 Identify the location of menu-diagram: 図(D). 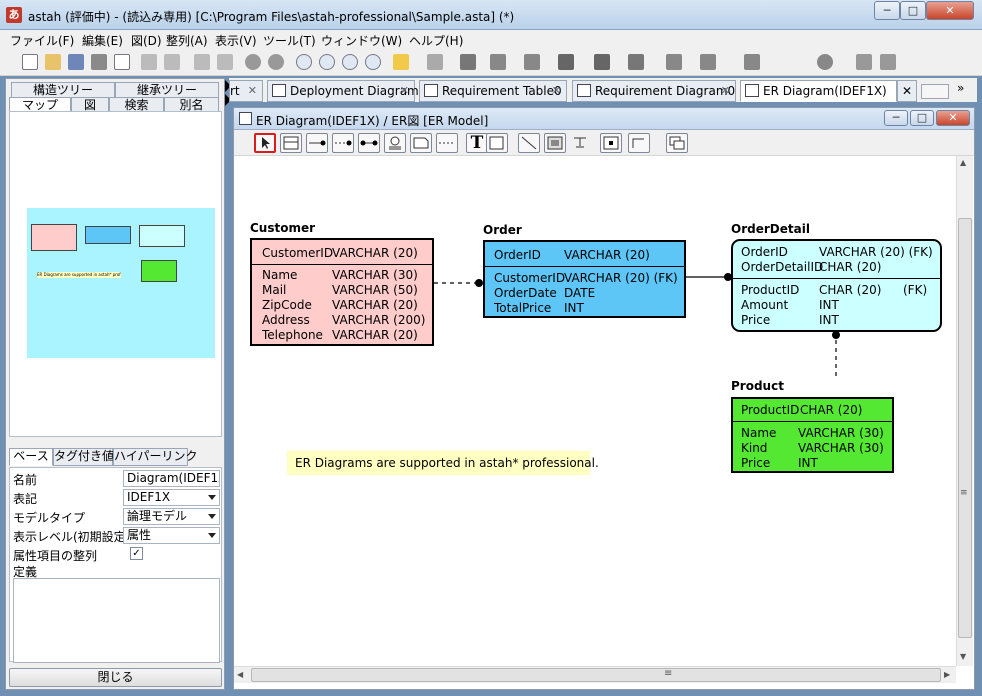
(146, 40).